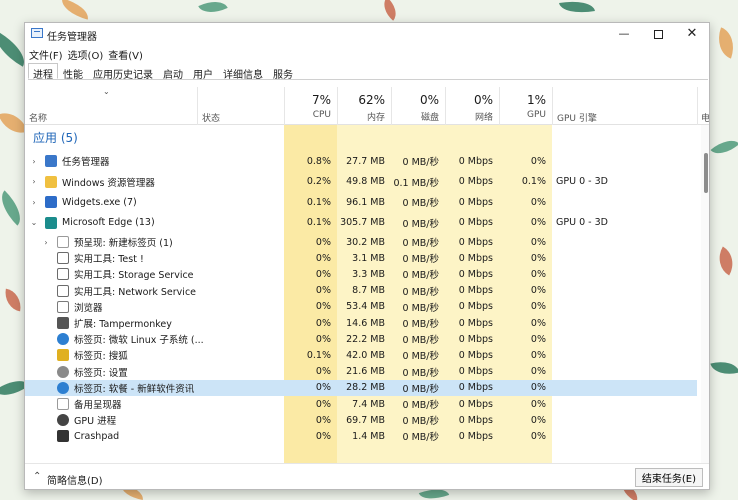 The width and height of the screenshot is (738, 500). What do you see at coordinates (364, 106) in the screenshot?
I see `column-memory: 62% 内存` at bounding box center [364, 106].